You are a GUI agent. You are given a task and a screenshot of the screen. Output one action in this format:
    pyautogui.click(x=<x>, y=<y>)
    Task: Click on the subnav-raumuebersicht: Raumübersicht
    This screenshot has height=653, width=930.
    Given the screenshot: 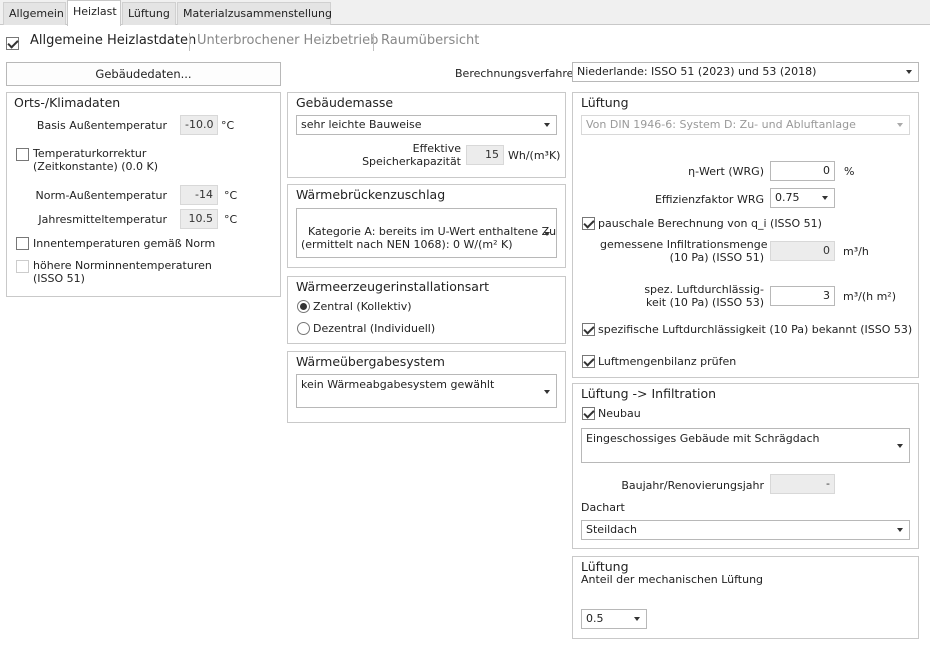 What is the action you would take?
    pyautogui.click(x=430, y=40)
    